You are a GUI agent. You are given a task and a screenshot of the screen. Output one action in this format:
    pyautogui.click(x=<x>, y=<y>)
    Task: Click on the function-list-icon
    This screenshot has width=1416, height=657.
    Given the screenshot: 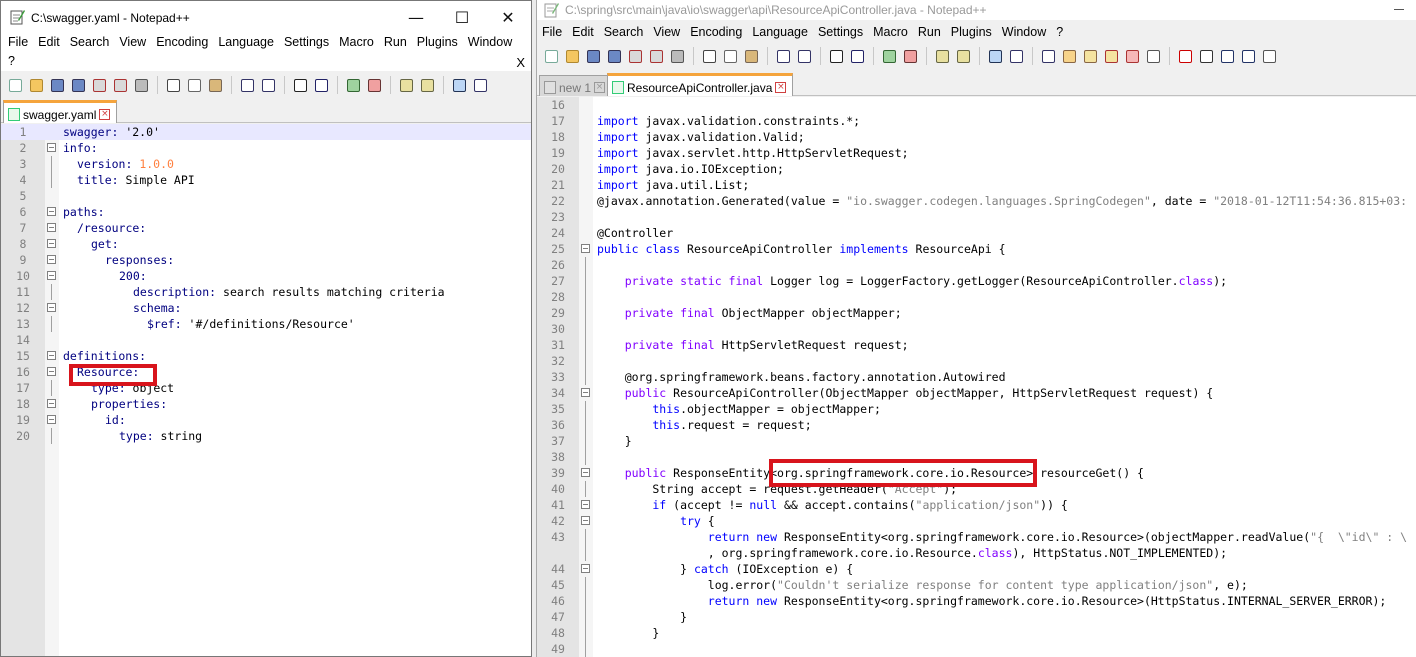 What is the action you would take?
    pyautogui.click(x=1111, y=56)
    